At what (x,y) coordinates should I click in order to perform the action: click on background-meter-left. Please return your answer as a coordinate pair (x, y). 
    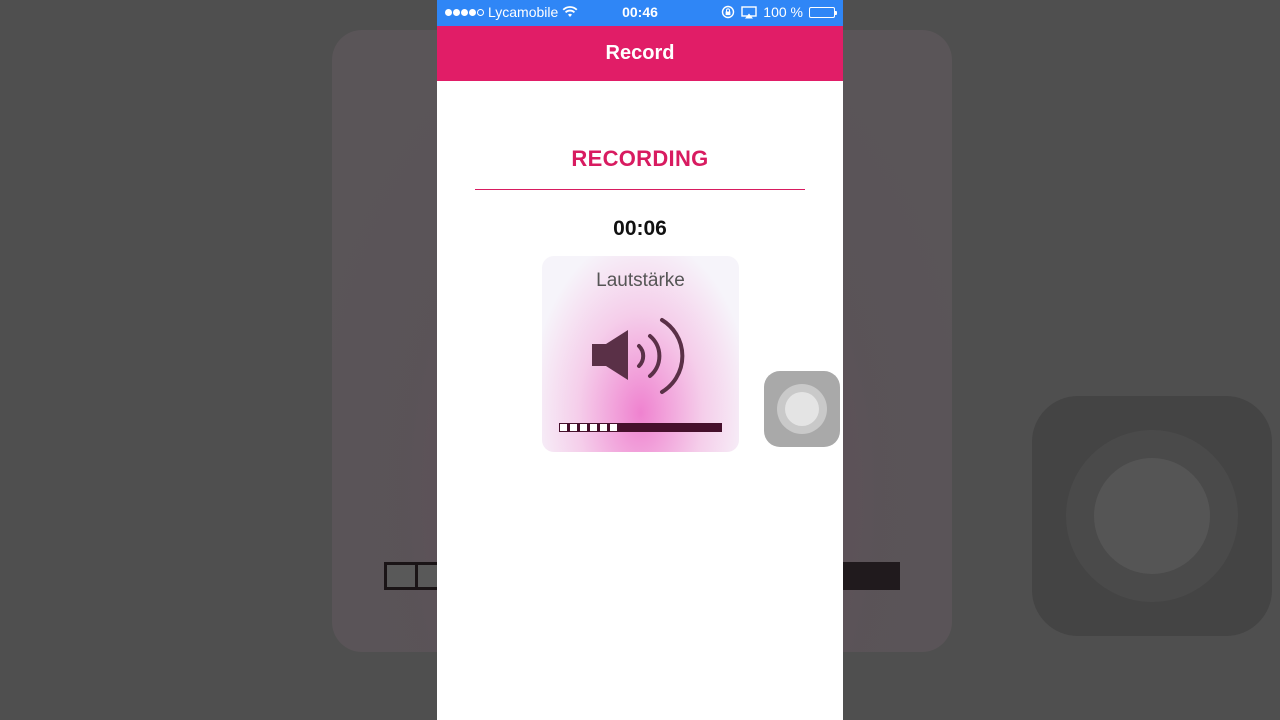
    Looking at the image, I should click on (412, 576).